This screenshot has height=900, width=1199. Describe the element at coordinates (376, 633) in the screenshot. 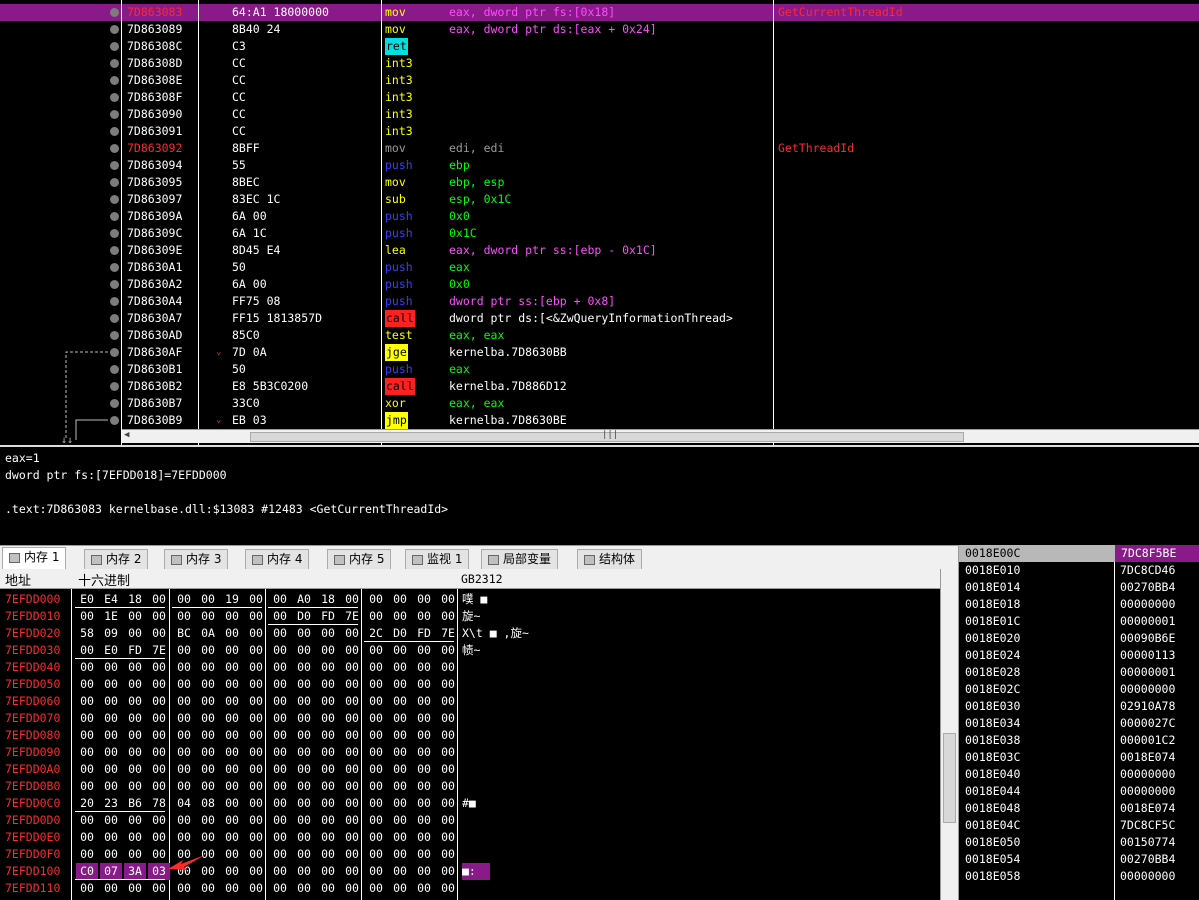

I see `dump-byte: 2C` at that location.